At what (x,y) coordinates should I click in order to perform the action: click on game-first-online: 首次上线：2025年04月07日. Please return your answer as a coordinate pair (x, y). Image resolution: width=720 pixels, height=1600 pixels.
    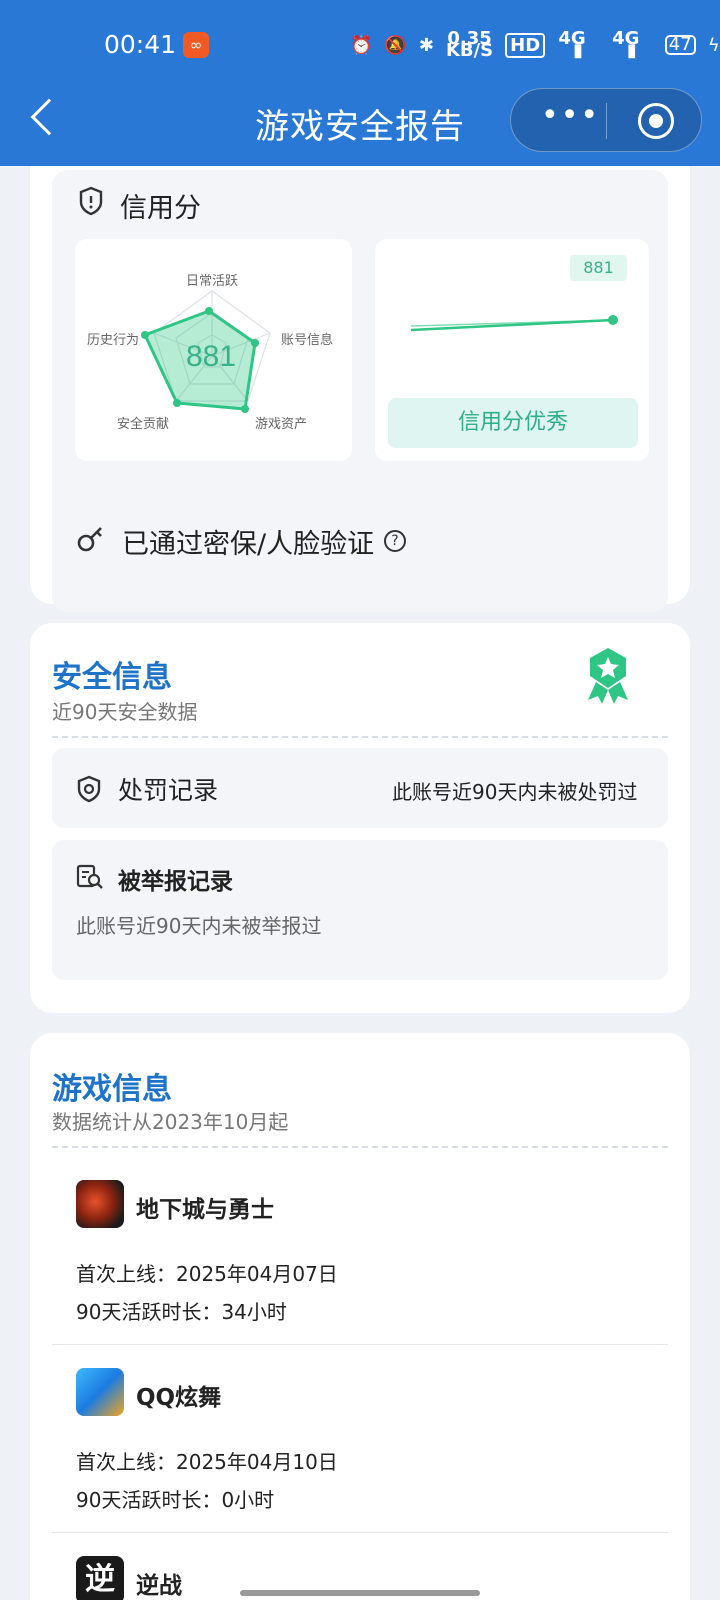
    Looking at the image, I should click on (207, 1274).